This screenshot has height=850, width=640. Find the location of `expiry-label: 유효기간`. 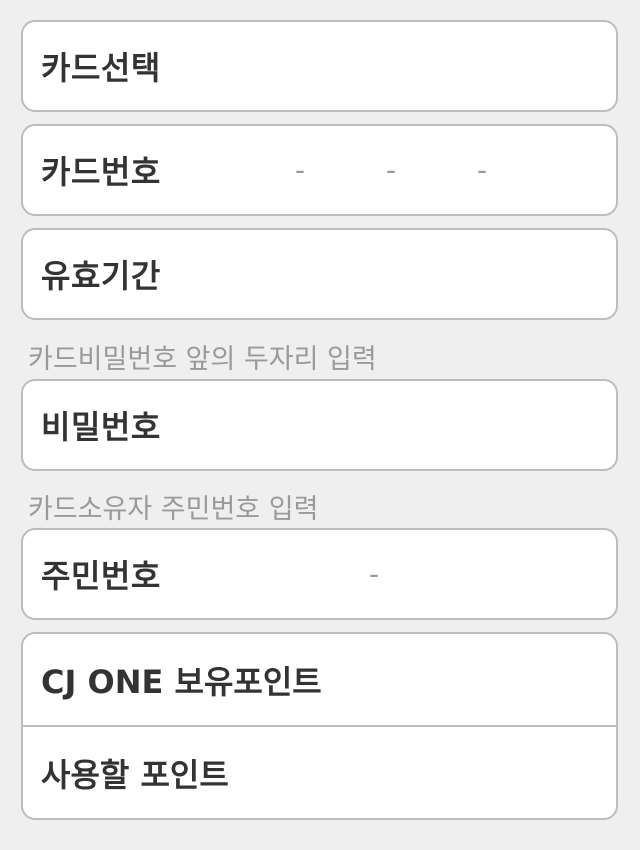

expiry-label: 유효기간 is located at coordinates (101, 276).